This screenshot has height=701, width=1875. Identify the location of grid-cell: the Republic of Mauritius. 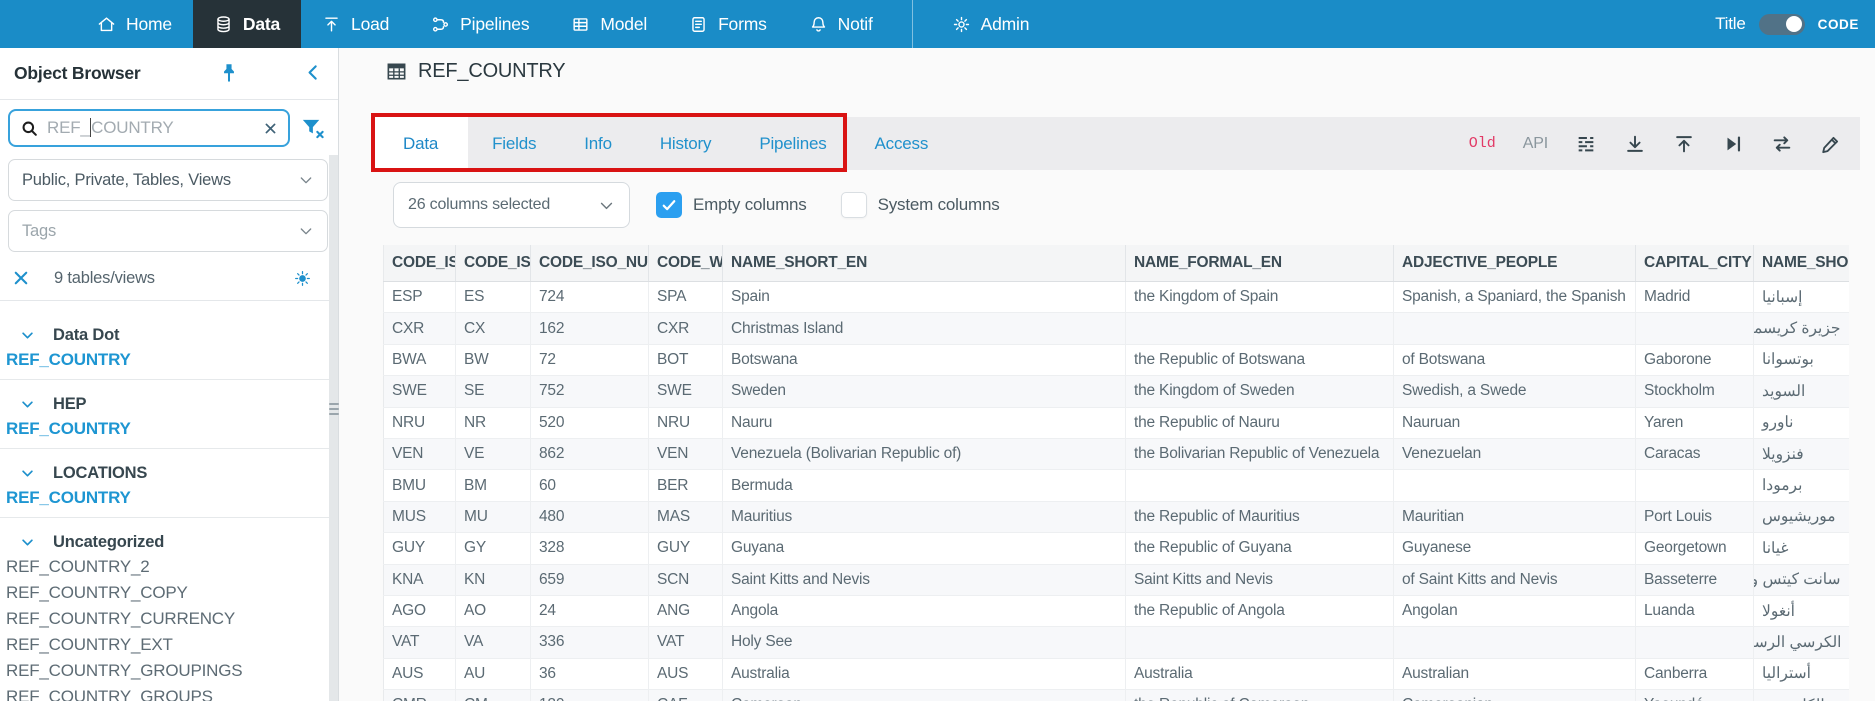
(1259, 517).